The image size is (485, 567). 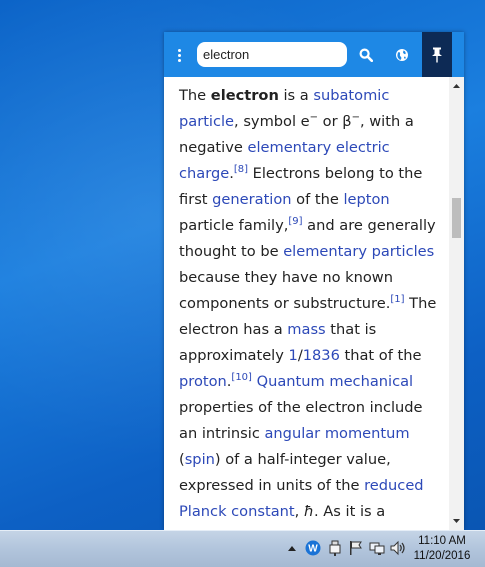 I want to click on citation-superscript: [8], so click(x=241, y=169).